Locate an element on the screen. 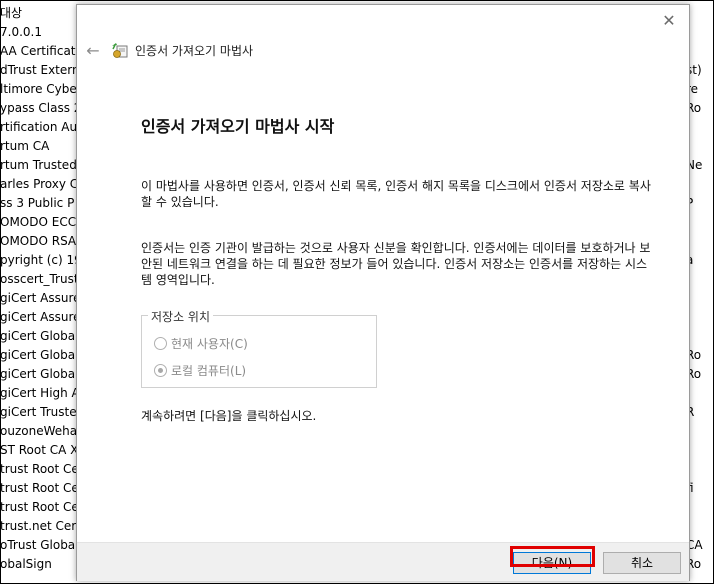  background-list-item: 대상 is located at coordinates (11, 13).